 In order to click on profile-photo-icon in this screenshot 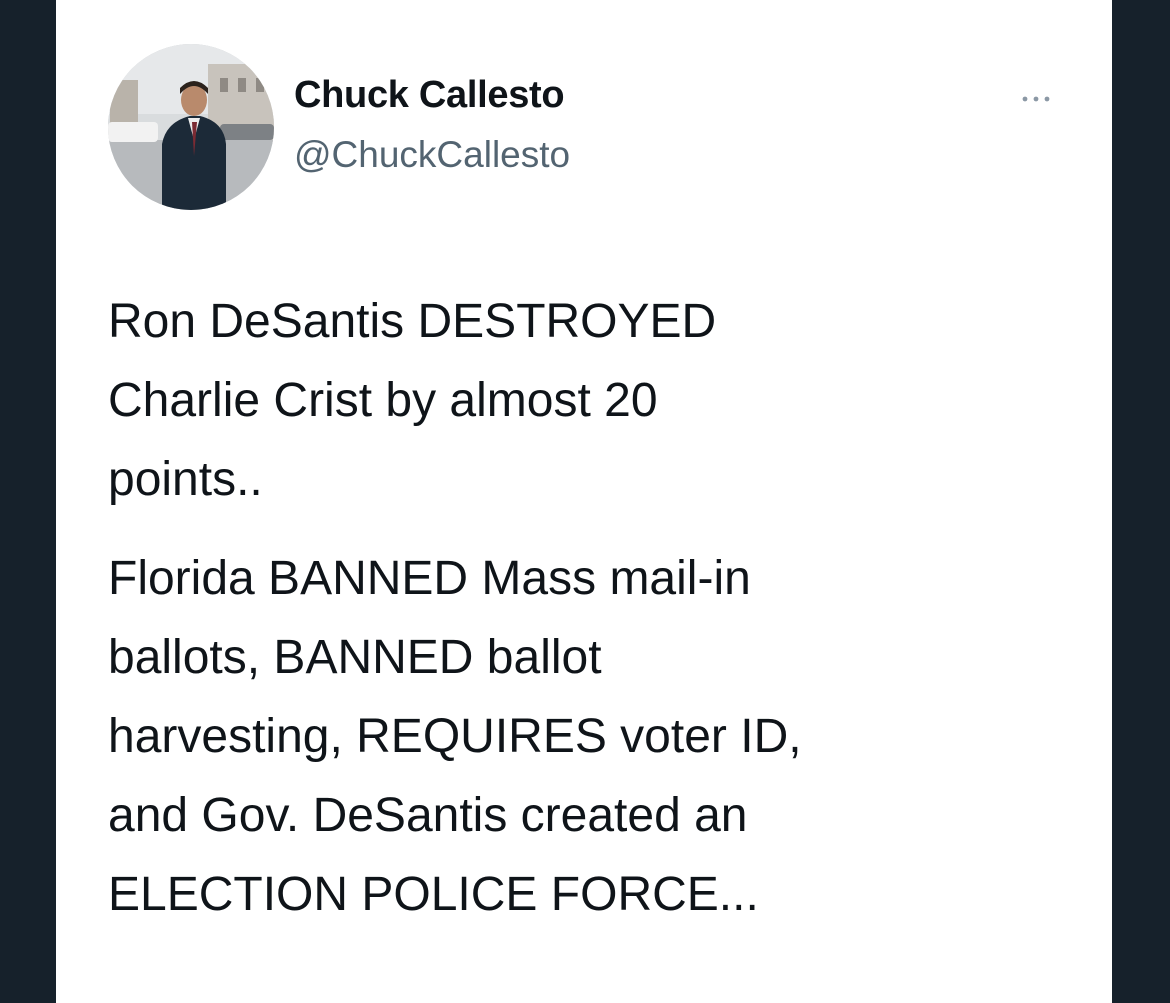, I will do `click(191, 127)`.